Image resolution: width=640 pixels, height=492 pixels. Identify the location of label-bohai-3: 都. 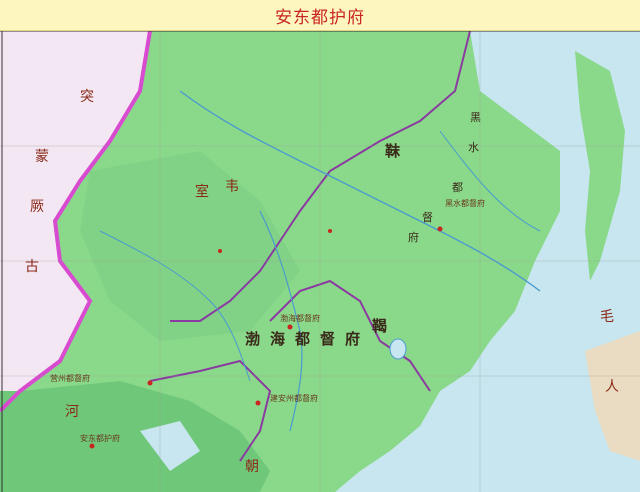
(302, 339).